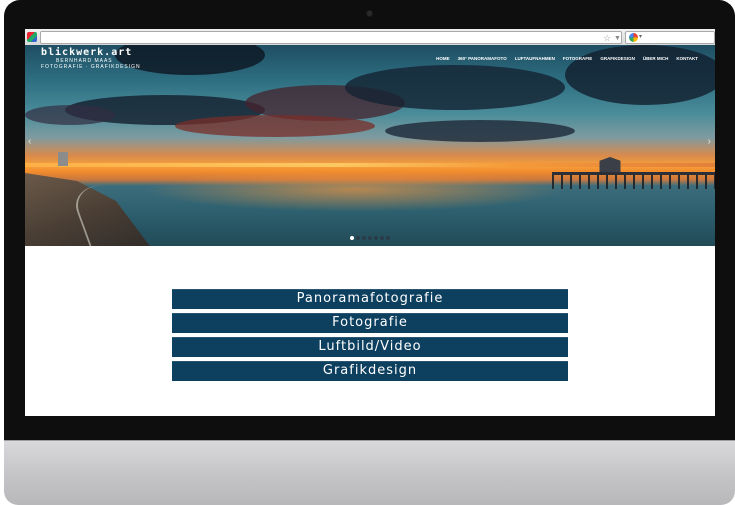 The width and height of the screenshot is (735, 505). I want to click on address-bar: ☆ ▼ ↻, so click(336, 37).